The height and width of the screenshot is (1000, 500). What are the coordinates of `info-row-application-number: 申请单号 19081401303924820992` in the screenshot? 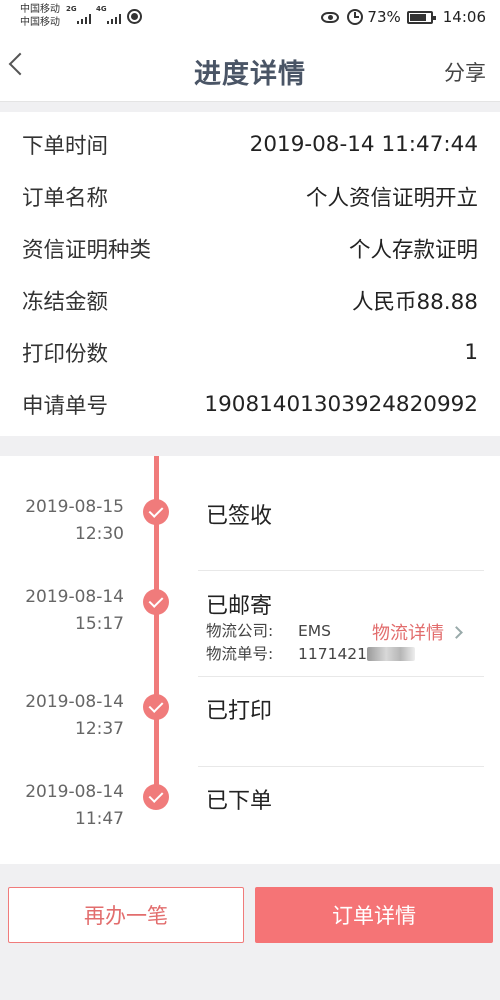 It's located at (250, 404).